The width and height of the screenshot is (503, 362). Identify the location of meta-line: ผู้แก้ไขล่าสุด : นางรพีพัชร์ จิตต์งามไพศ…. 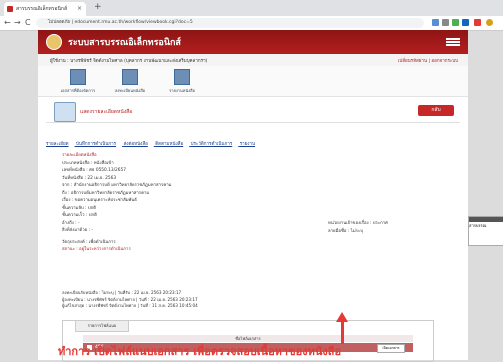
(130, 305).